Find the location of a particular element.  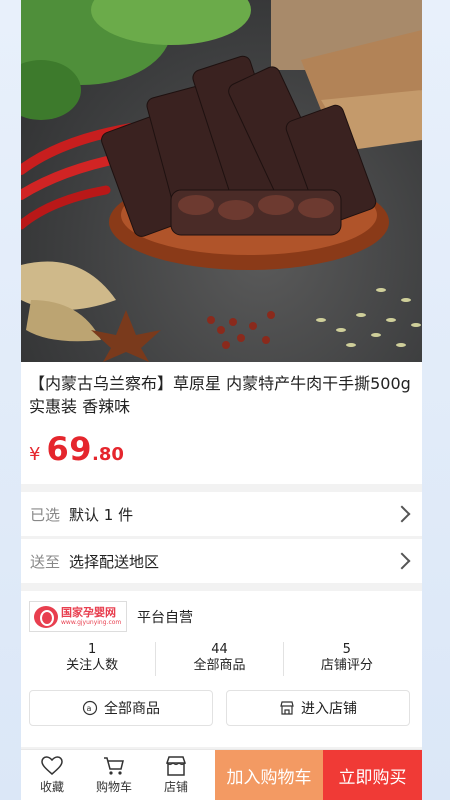

heart-icon is located at coordinates (52, 765).